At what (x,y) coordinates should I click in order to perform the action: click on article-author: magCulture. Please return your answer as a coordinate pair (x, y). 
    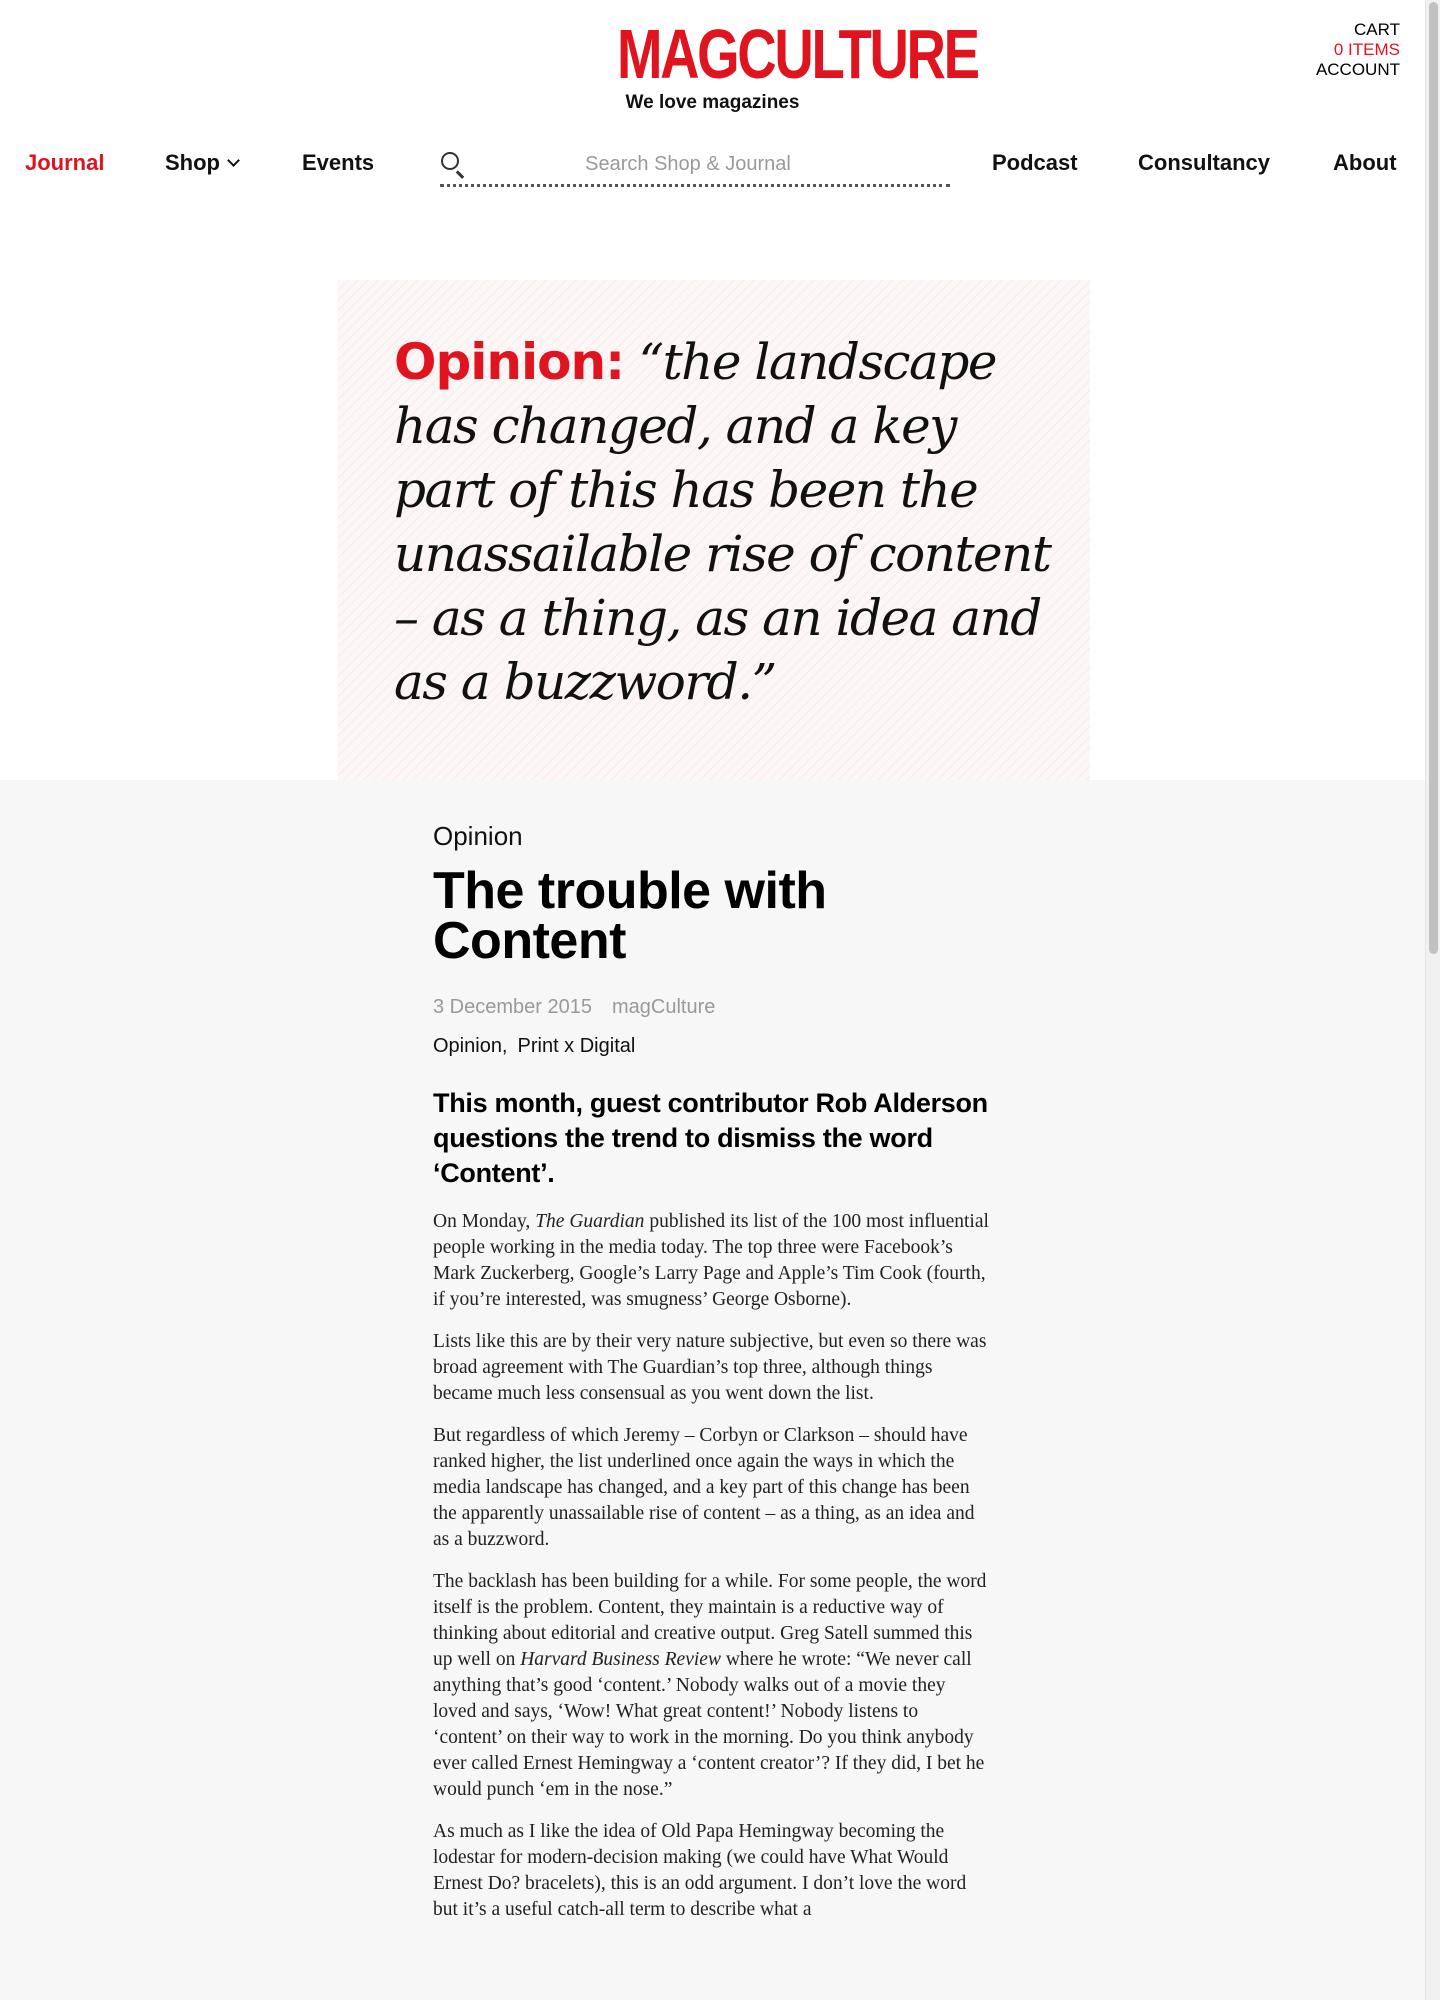
    Looking at the image, I should click on (663, 1007).